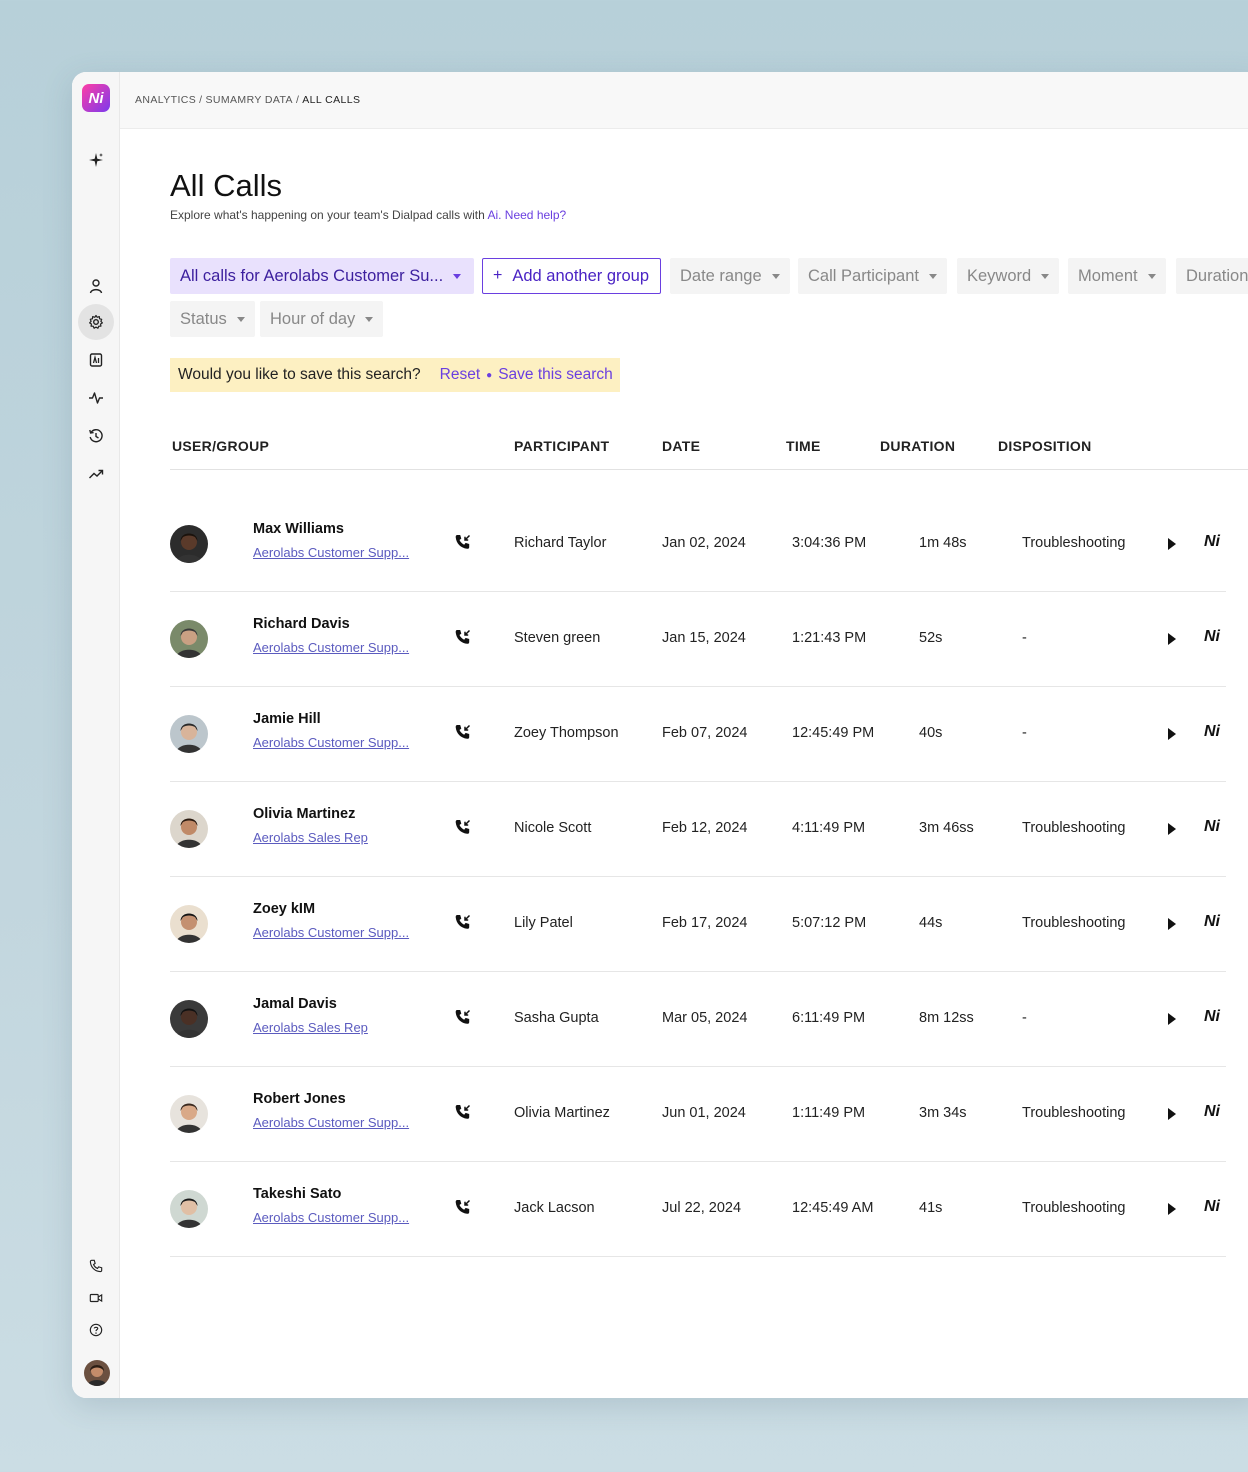 Image resolution: width=1248 pixels, height=1472 pixels. I want to click on add-group-button: + Add another group, so click(571, 276).